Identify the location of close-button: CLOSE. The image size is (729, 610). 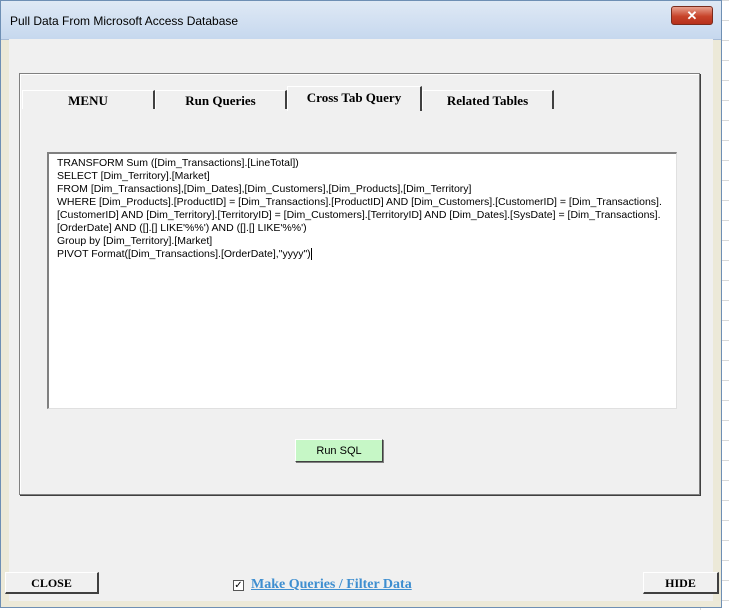
(52, 583).